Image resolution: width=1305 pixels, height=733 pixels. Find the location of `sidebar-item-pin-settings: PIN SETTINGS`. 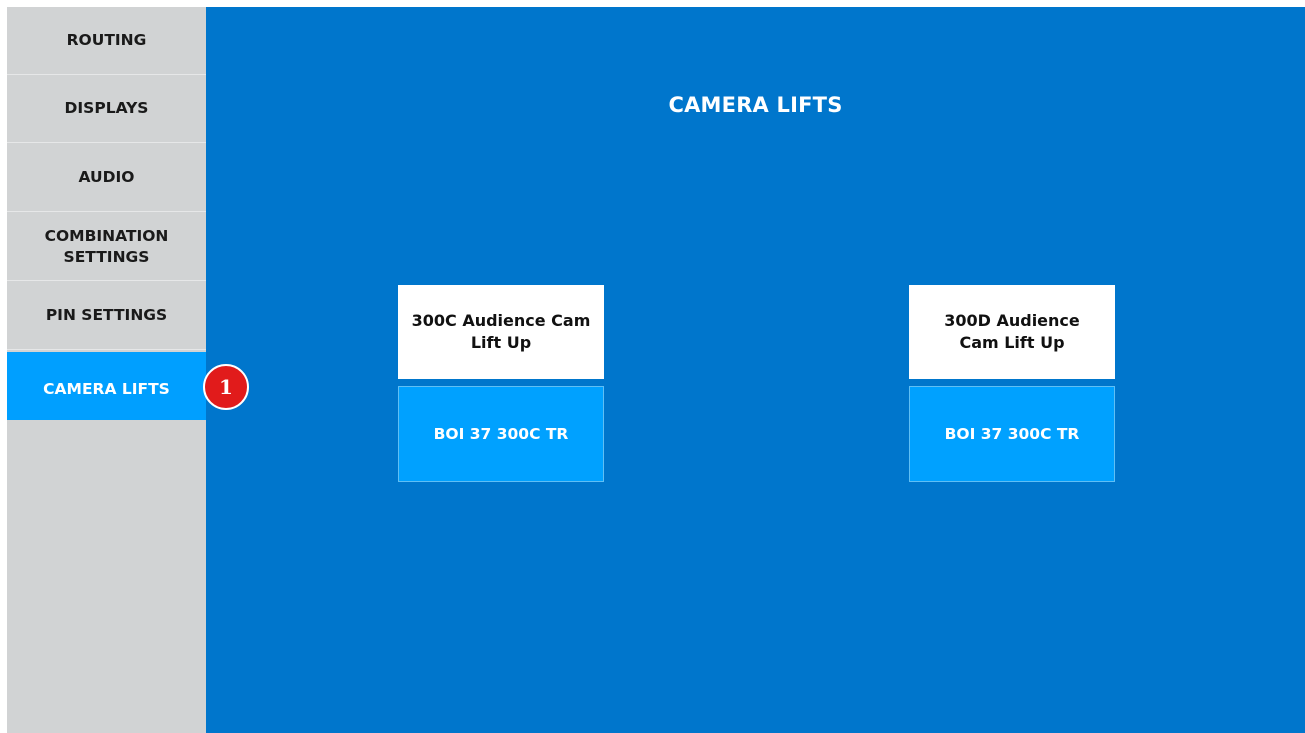

sidebar-item-pin-settings: PIN SETTINGS is located at coordinates (106, 316).